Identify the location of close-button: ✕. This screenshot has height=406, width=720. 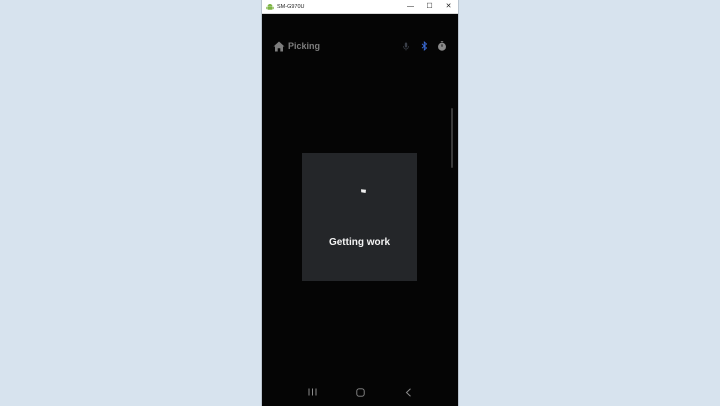
(448, 6).